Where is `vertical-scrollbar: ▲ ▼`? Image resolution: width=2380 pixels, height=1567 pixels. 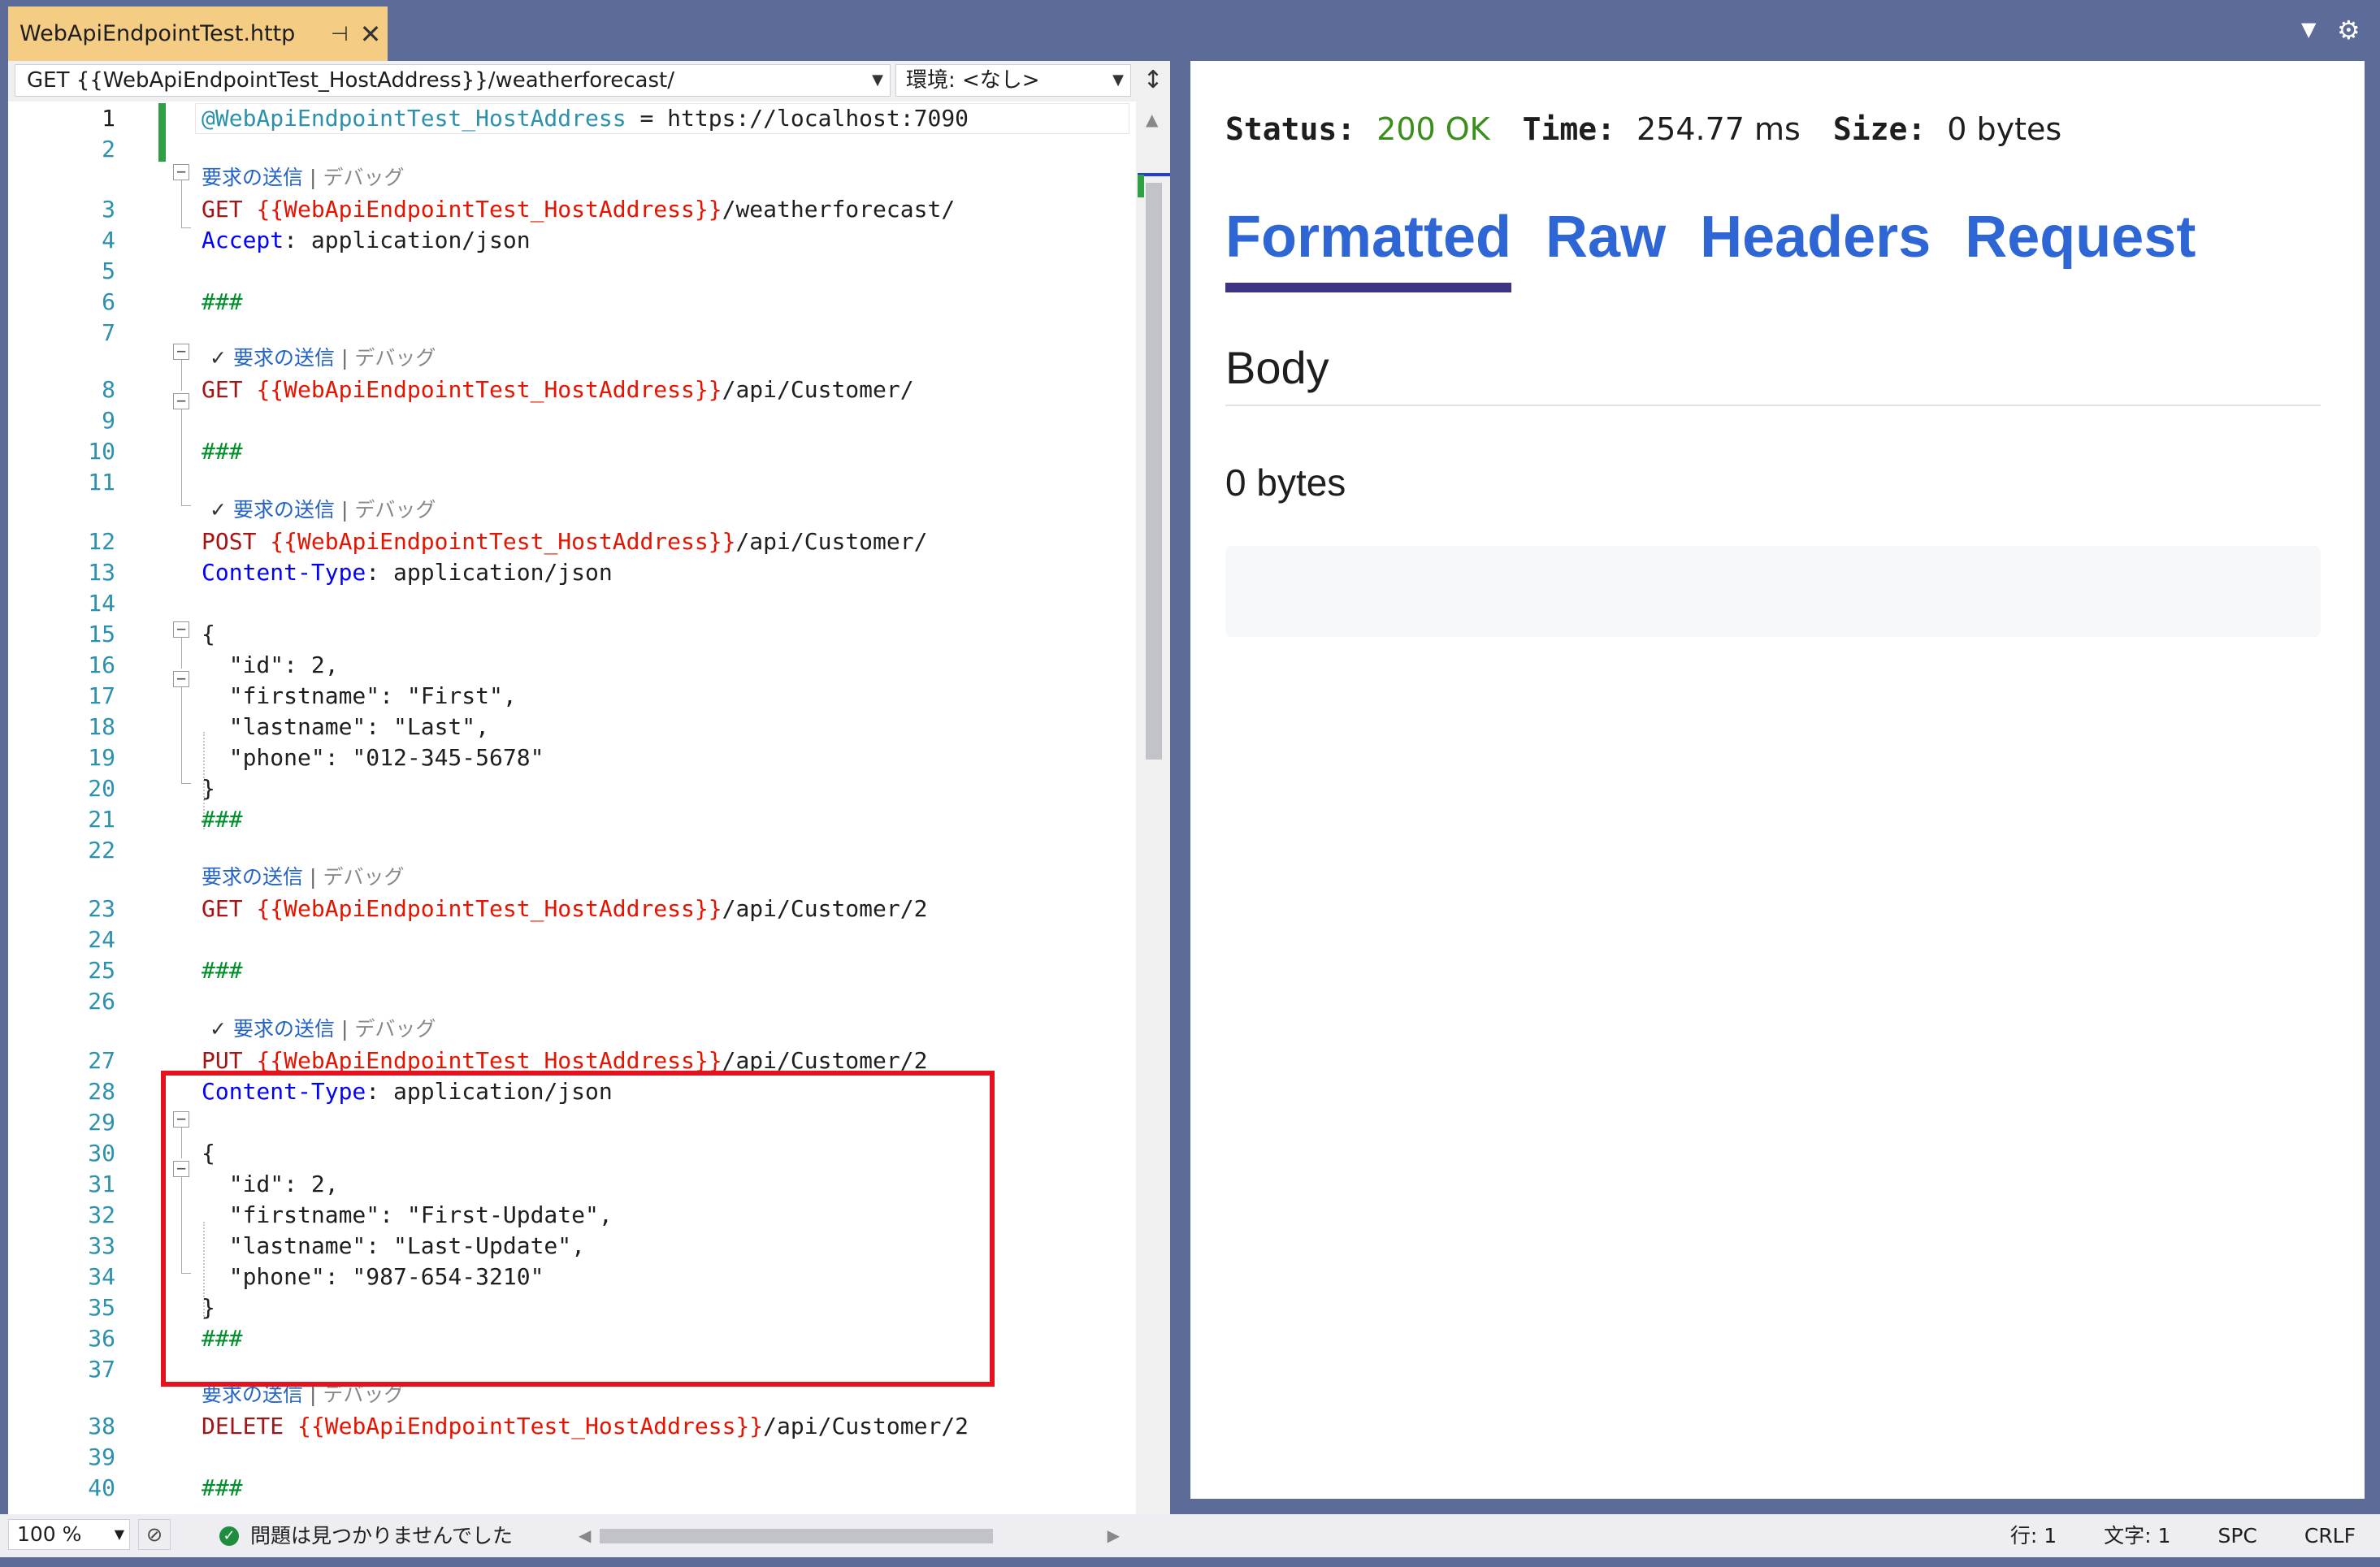 vertical-scrollbar: ▲ ▼ is located at coordinates (1153, 829).